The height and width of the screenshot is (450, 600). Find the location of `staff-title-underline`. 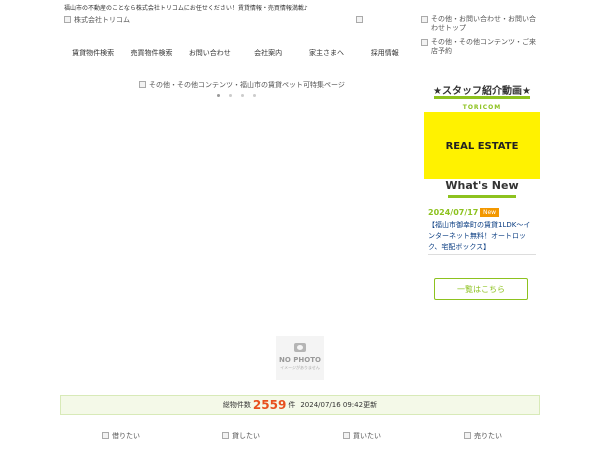

staff-title-underline is located at coordinates (482, 97).